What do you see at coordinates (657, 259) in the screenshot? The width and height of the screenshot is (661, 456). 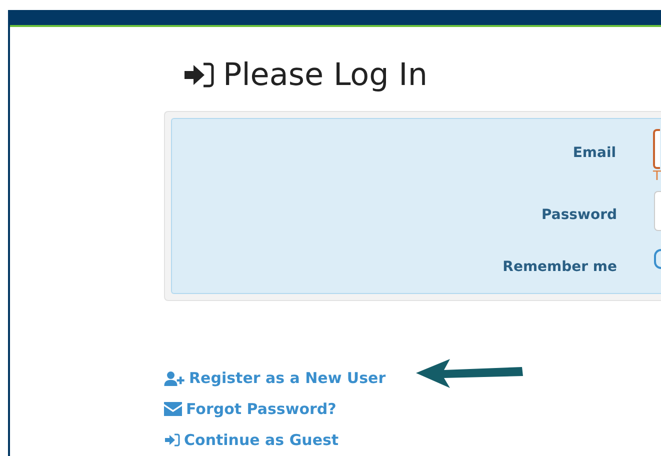 I see `remember-me-radio` at bounding box center [657, 259].